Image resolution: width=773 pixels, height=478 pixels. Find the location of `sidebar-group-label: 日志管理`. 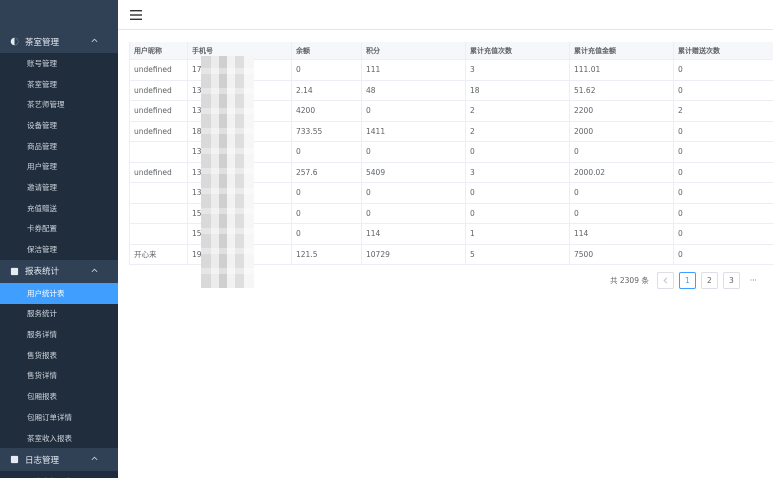

sidebar-group-label: 日志管理 is located at coordinates (42, 460).